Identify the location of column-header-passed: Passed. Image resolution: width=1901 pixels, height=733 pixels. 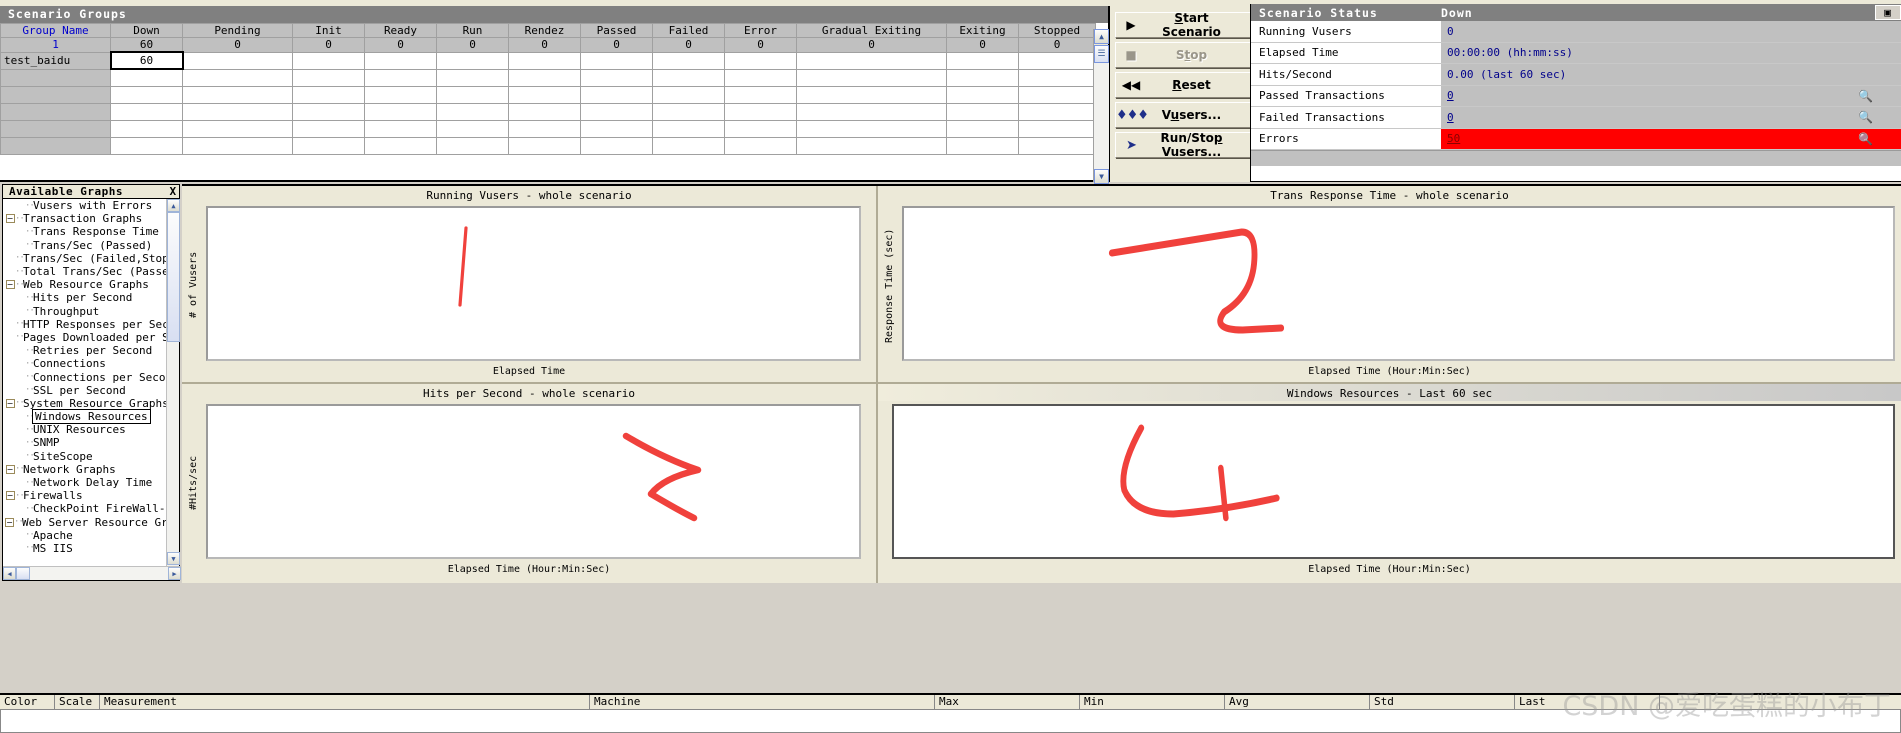
(616, 30).